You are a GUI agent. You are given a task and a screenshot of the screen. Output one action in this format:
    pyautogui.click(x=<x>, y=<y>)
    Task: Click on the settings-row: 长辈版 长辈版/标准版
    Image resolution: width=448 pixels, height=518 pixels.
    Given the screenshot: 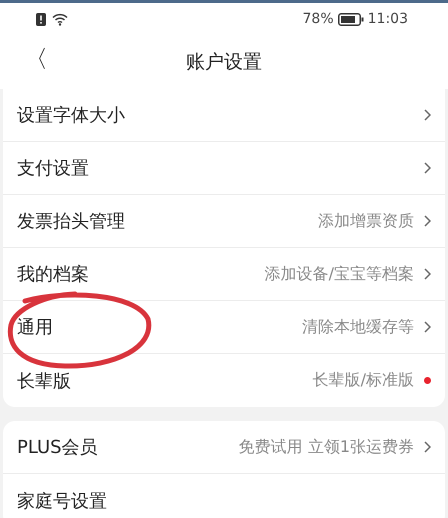 What is the action you would take?
    pyautogui.click(x=224, y=380)
    